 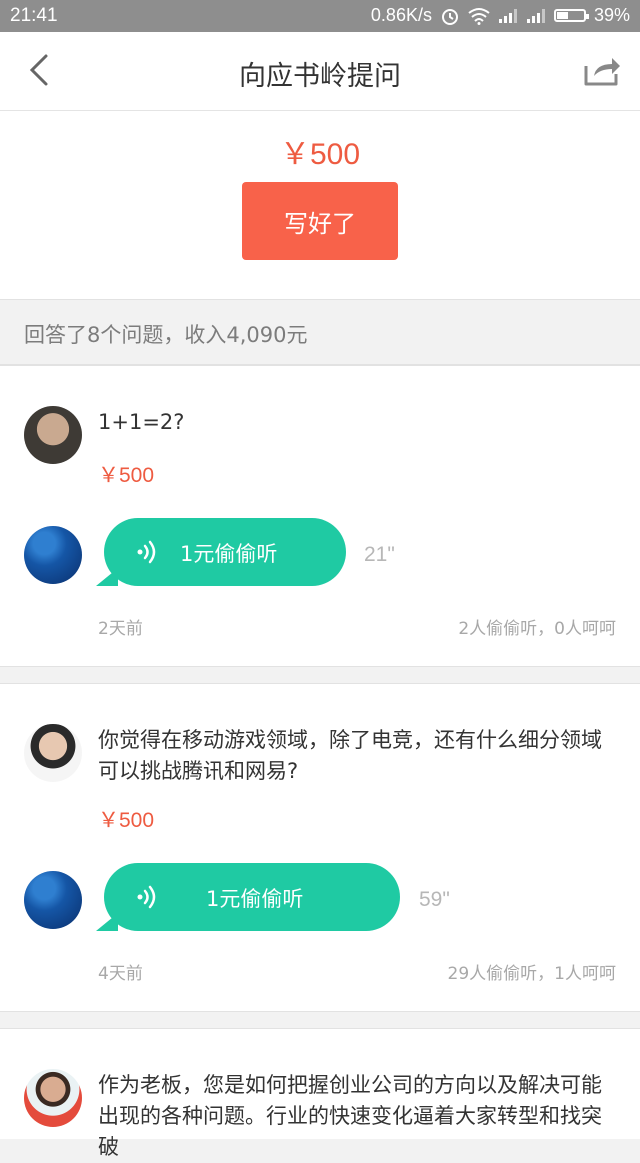 What do you see at coordinates (531, 974) in the screenshot?
I see `listen-stats: 29人偷偷听，1人呵呵` at bounding box center [531, 974].